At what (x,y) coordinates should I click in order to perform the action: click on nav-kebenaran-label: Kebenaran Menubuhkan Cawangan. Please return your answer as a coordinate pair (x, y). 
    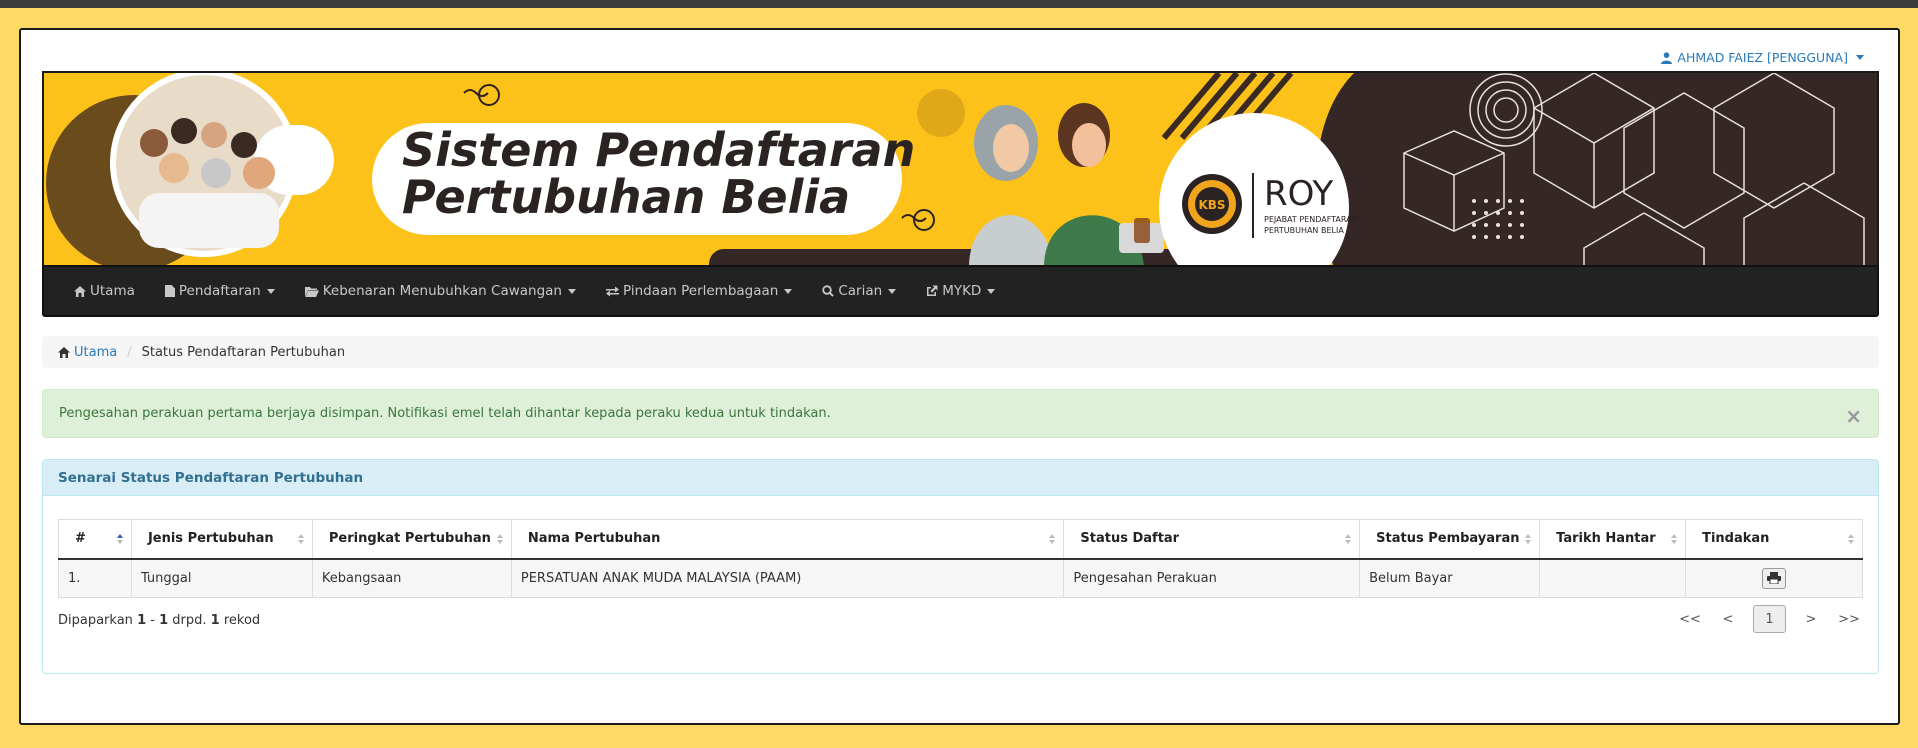
    Looking at the image, I should click on (442, 291).